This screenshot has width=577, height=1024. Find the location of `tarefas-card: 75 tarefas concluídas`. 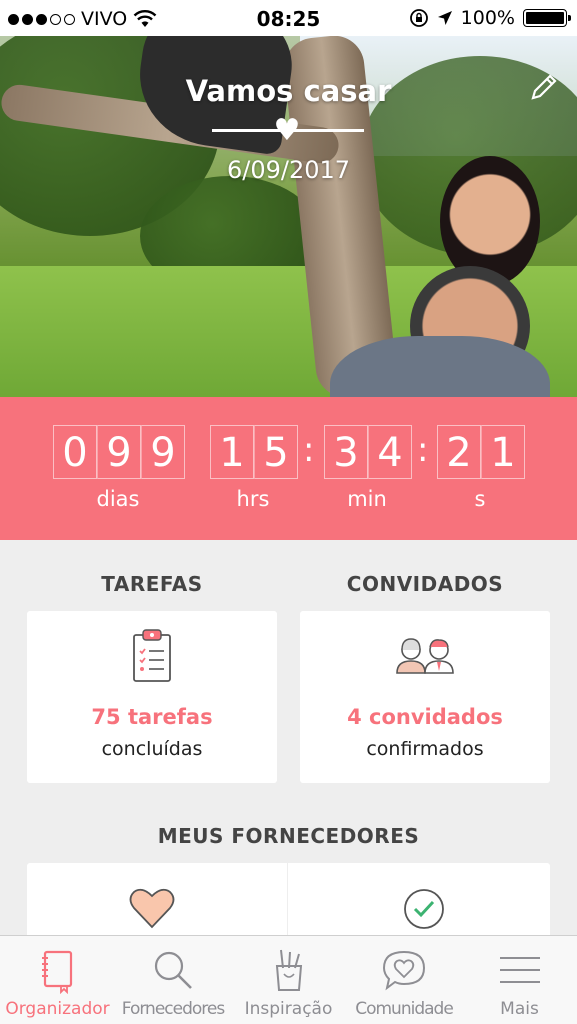

tarefas-card: 75 tarefas concluídas is located at coordinates (152, 697).